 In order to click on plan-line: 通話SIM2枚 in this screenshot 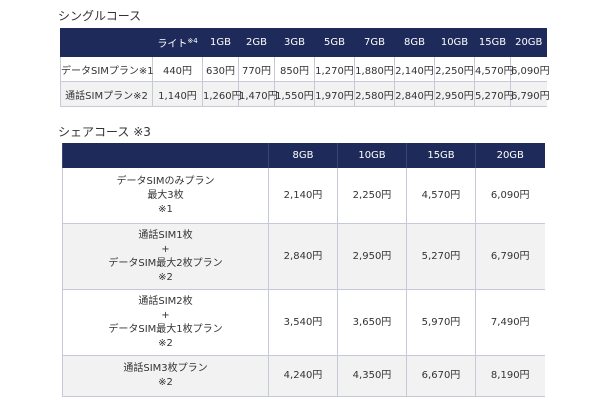, I will do `click(165, 301)`.